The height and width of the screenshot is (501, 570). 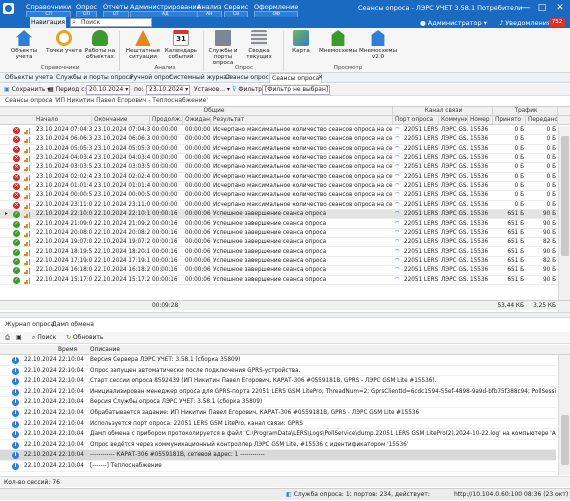 What do you see at coordinates (27, 90) in the screenshot?
I see `save-button: ▣ Сохранить ▾` at bounding box center [27, 90].